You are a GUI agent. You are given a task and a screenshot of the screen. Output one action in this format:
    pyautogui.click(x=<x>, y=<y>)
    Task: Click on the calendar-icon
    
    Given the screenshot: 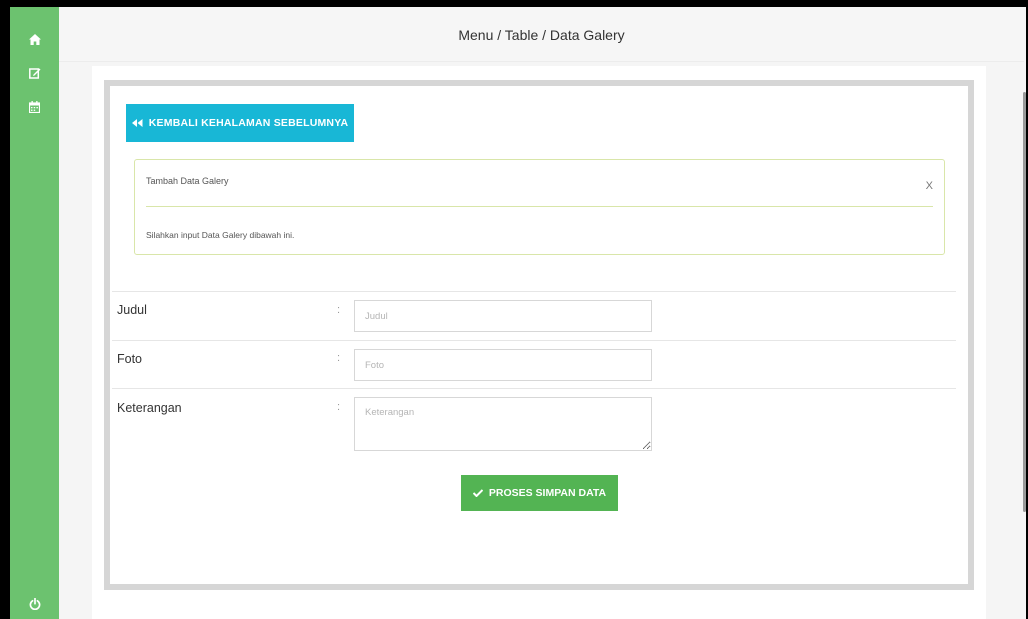 What is the action you would take?
    pyautogui.click(x=34, y=107)
    